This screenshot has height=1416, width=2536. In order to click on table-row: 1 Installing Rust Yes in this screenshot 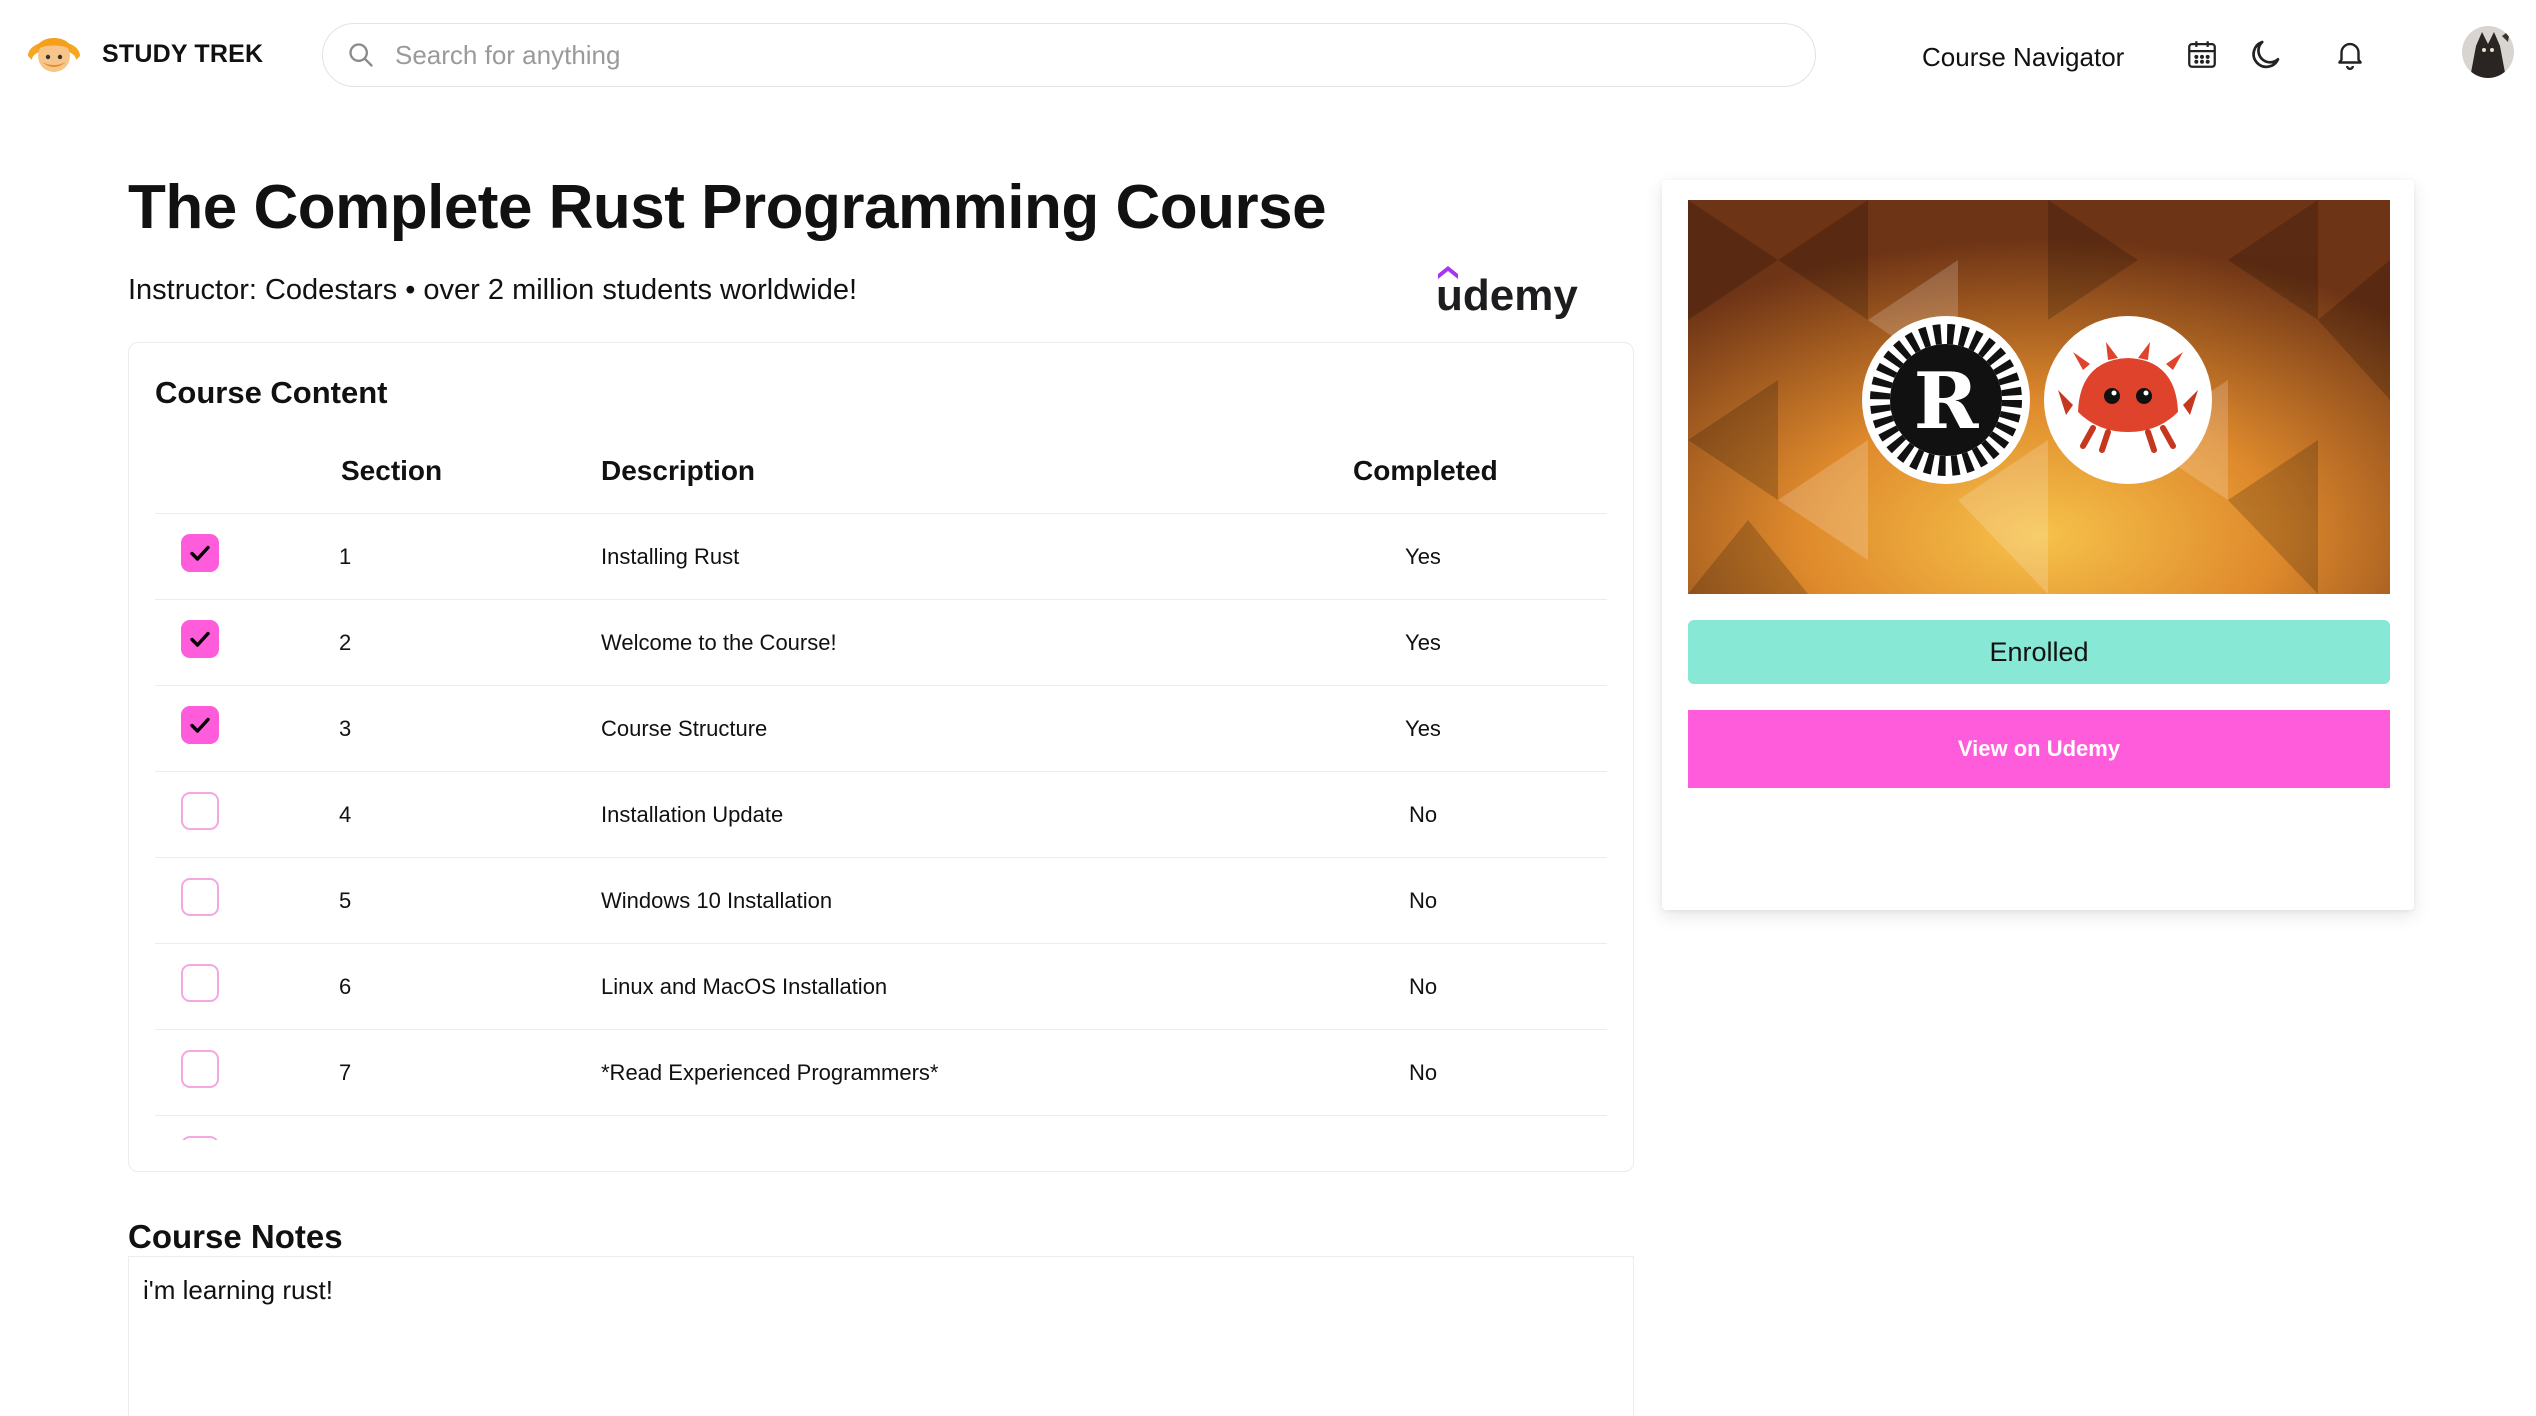, I will do `click(881, 556)`.